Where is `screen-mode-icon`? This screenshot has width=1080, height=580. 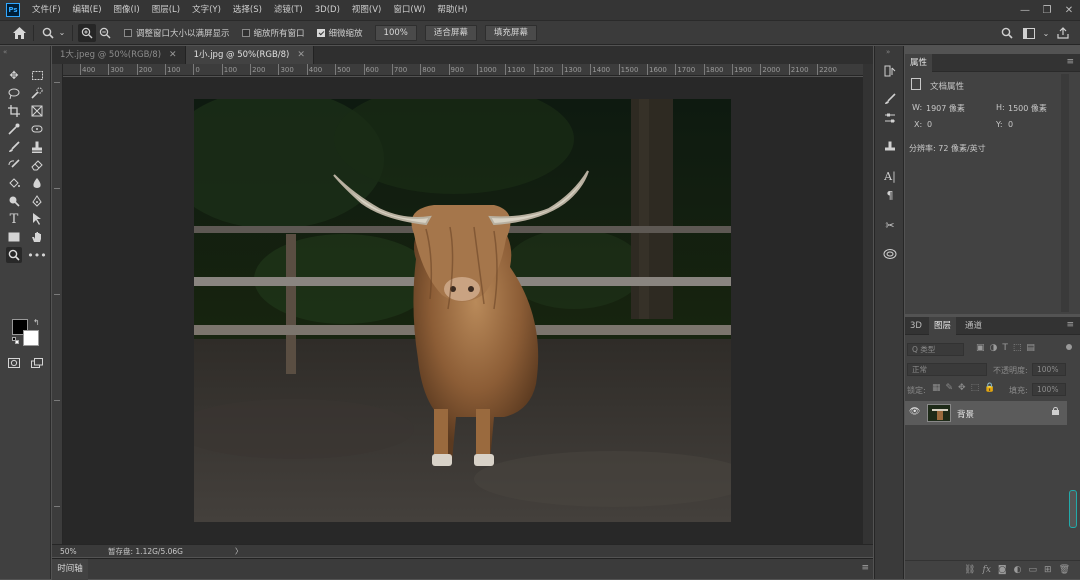 screen-mode-icon is located at coordinates (37, 363).